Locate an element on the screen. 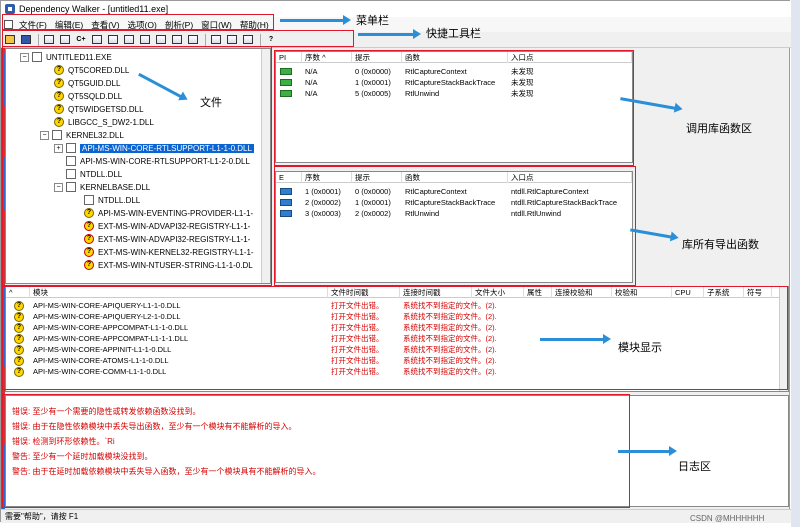 The image size is (800, 527). annotation-label-modules: 模块显示 is located at coordinates (640, 348).